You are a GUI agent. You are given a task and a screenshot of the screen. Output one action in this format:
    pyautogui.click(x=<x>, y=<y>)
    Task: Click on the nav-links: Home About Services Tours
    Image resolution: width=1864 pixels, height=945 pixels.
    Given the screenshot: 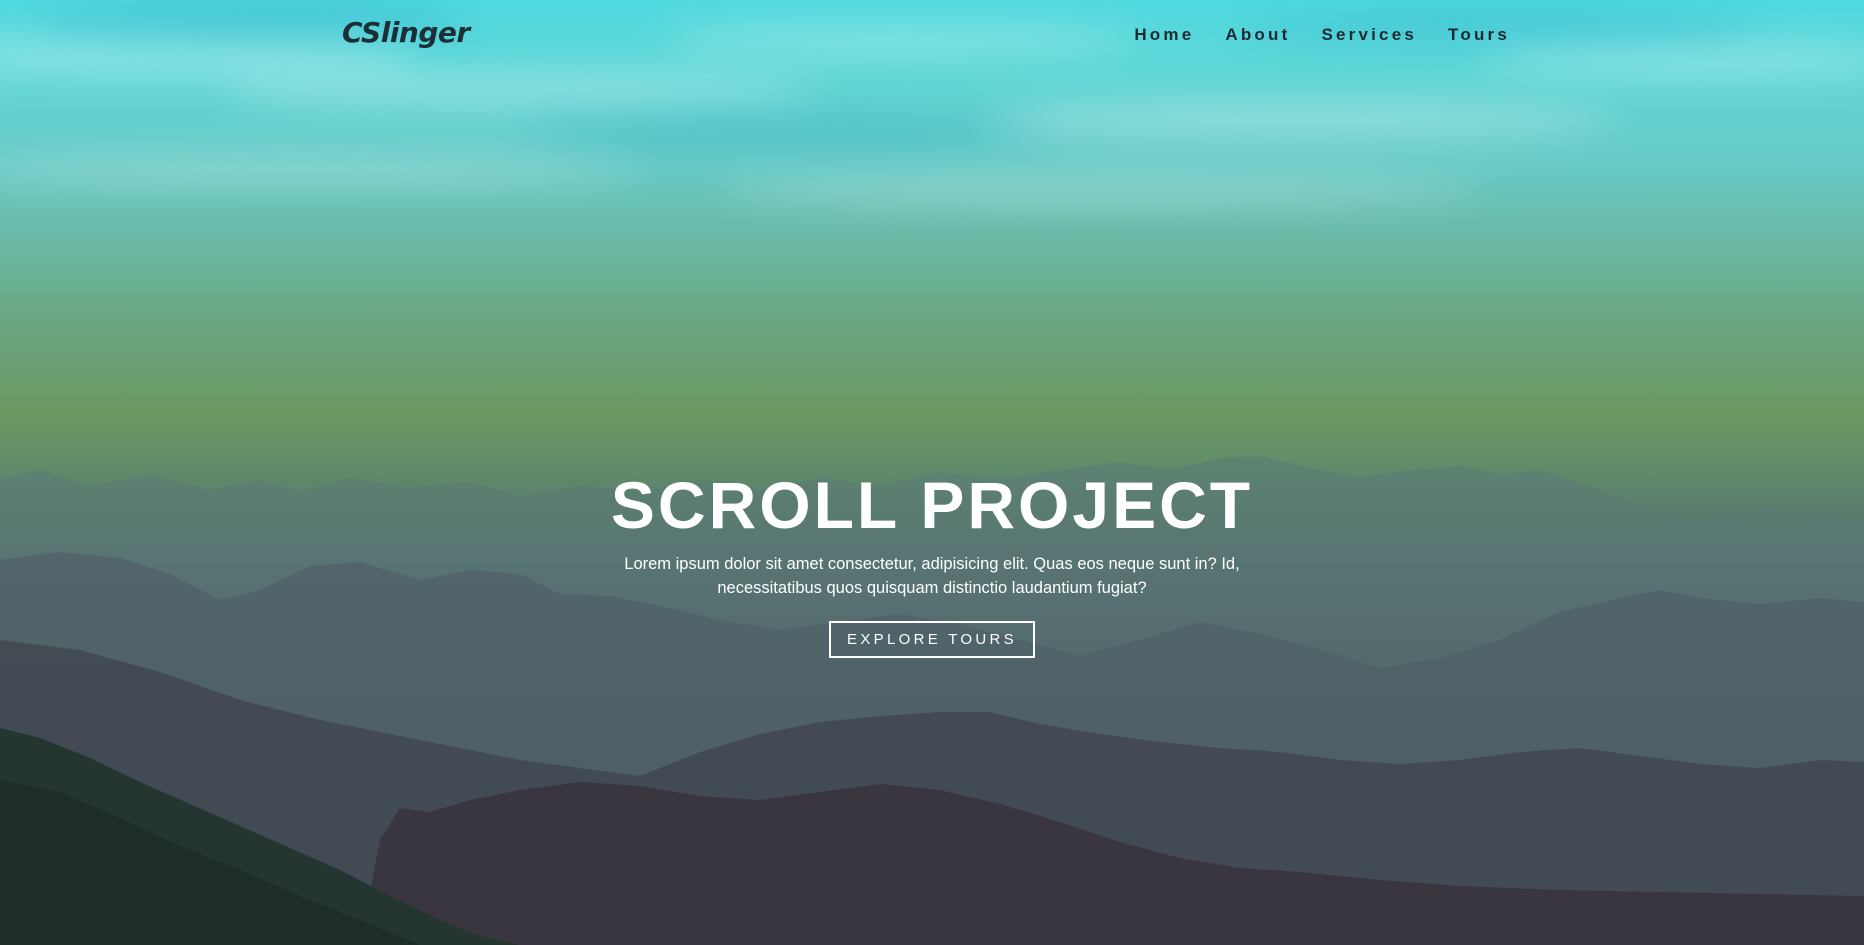 What is the action you would take?
    pyautogui.click(x=1322, y=35)
    